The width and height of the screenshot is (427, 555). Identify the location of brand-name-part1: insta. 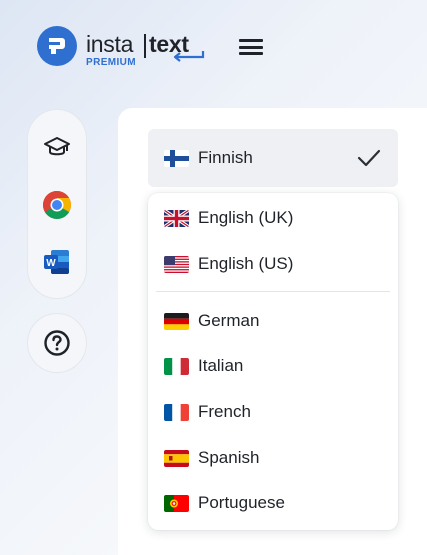
(110, 44).